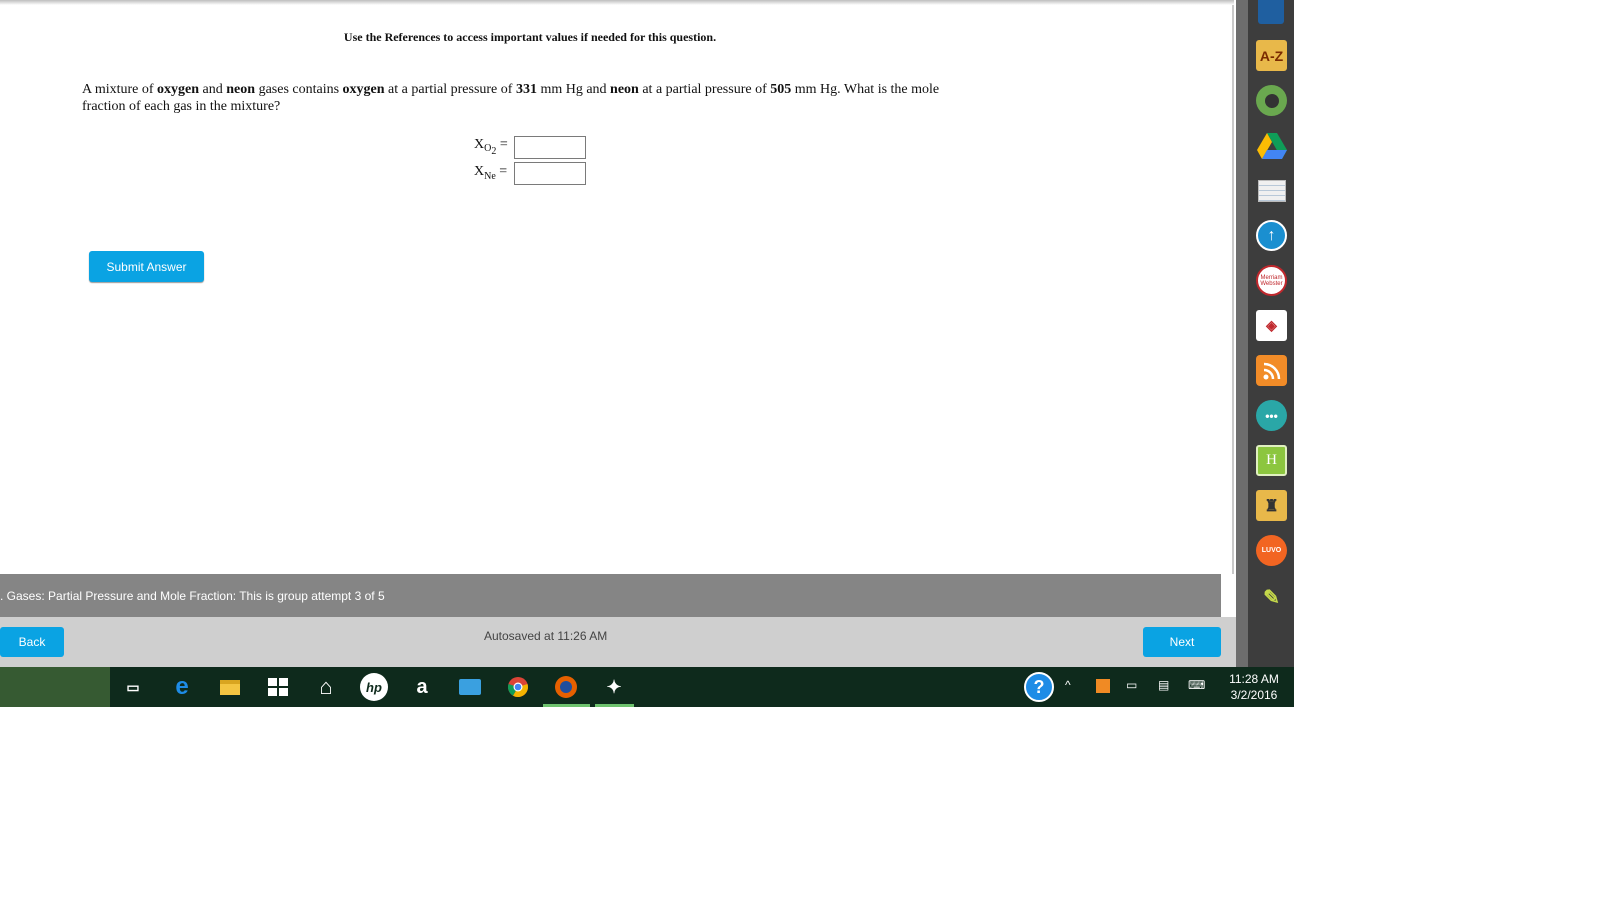 This screenshot has height=900, width=1600. I want to click on drive-icon, so click(1271, 145).